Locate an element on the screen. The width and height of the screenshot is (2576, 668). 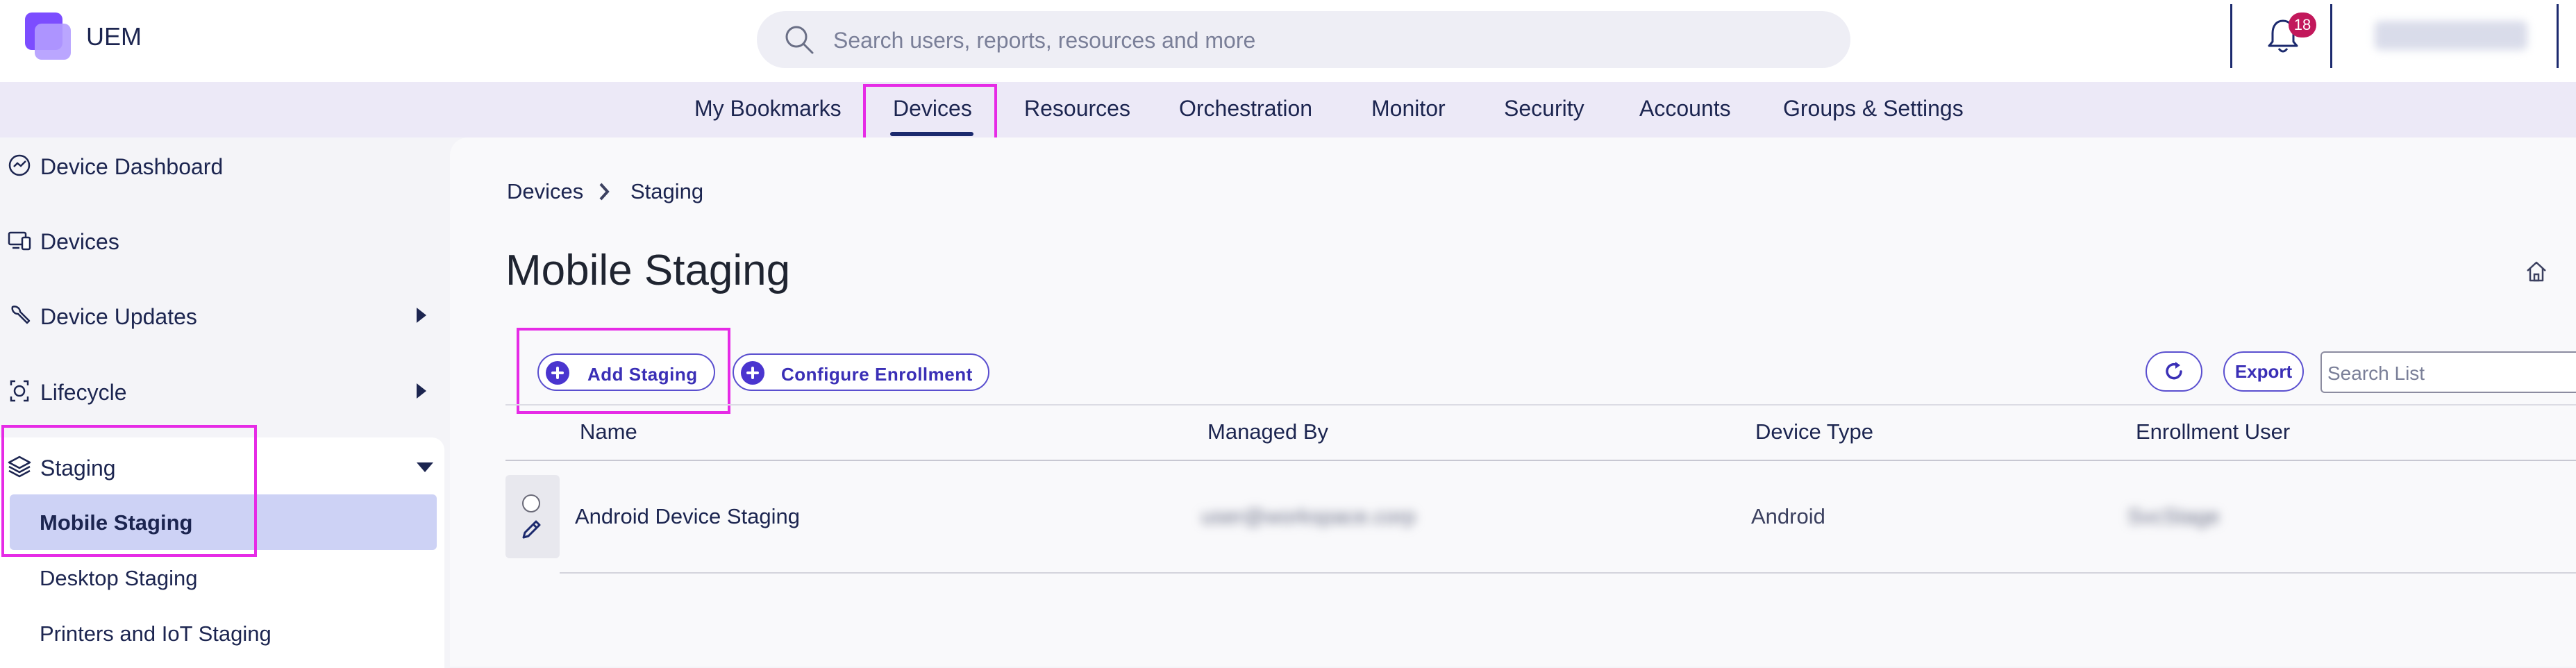
sidebar-item-device-dashboard: Device Dashboard is located at coordinates (222, 165).